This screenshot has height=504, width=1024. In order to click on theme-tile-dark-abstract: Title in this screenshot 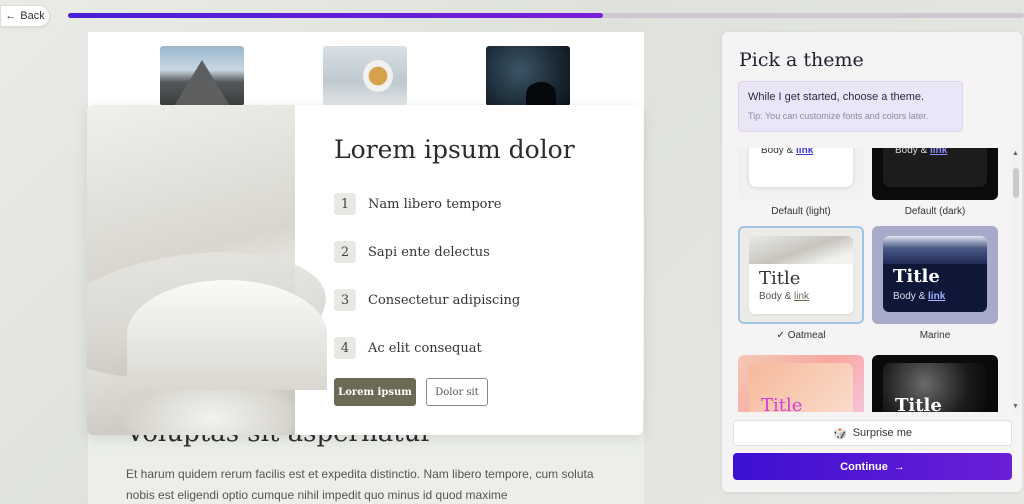, I will do `click(935, 383)`.